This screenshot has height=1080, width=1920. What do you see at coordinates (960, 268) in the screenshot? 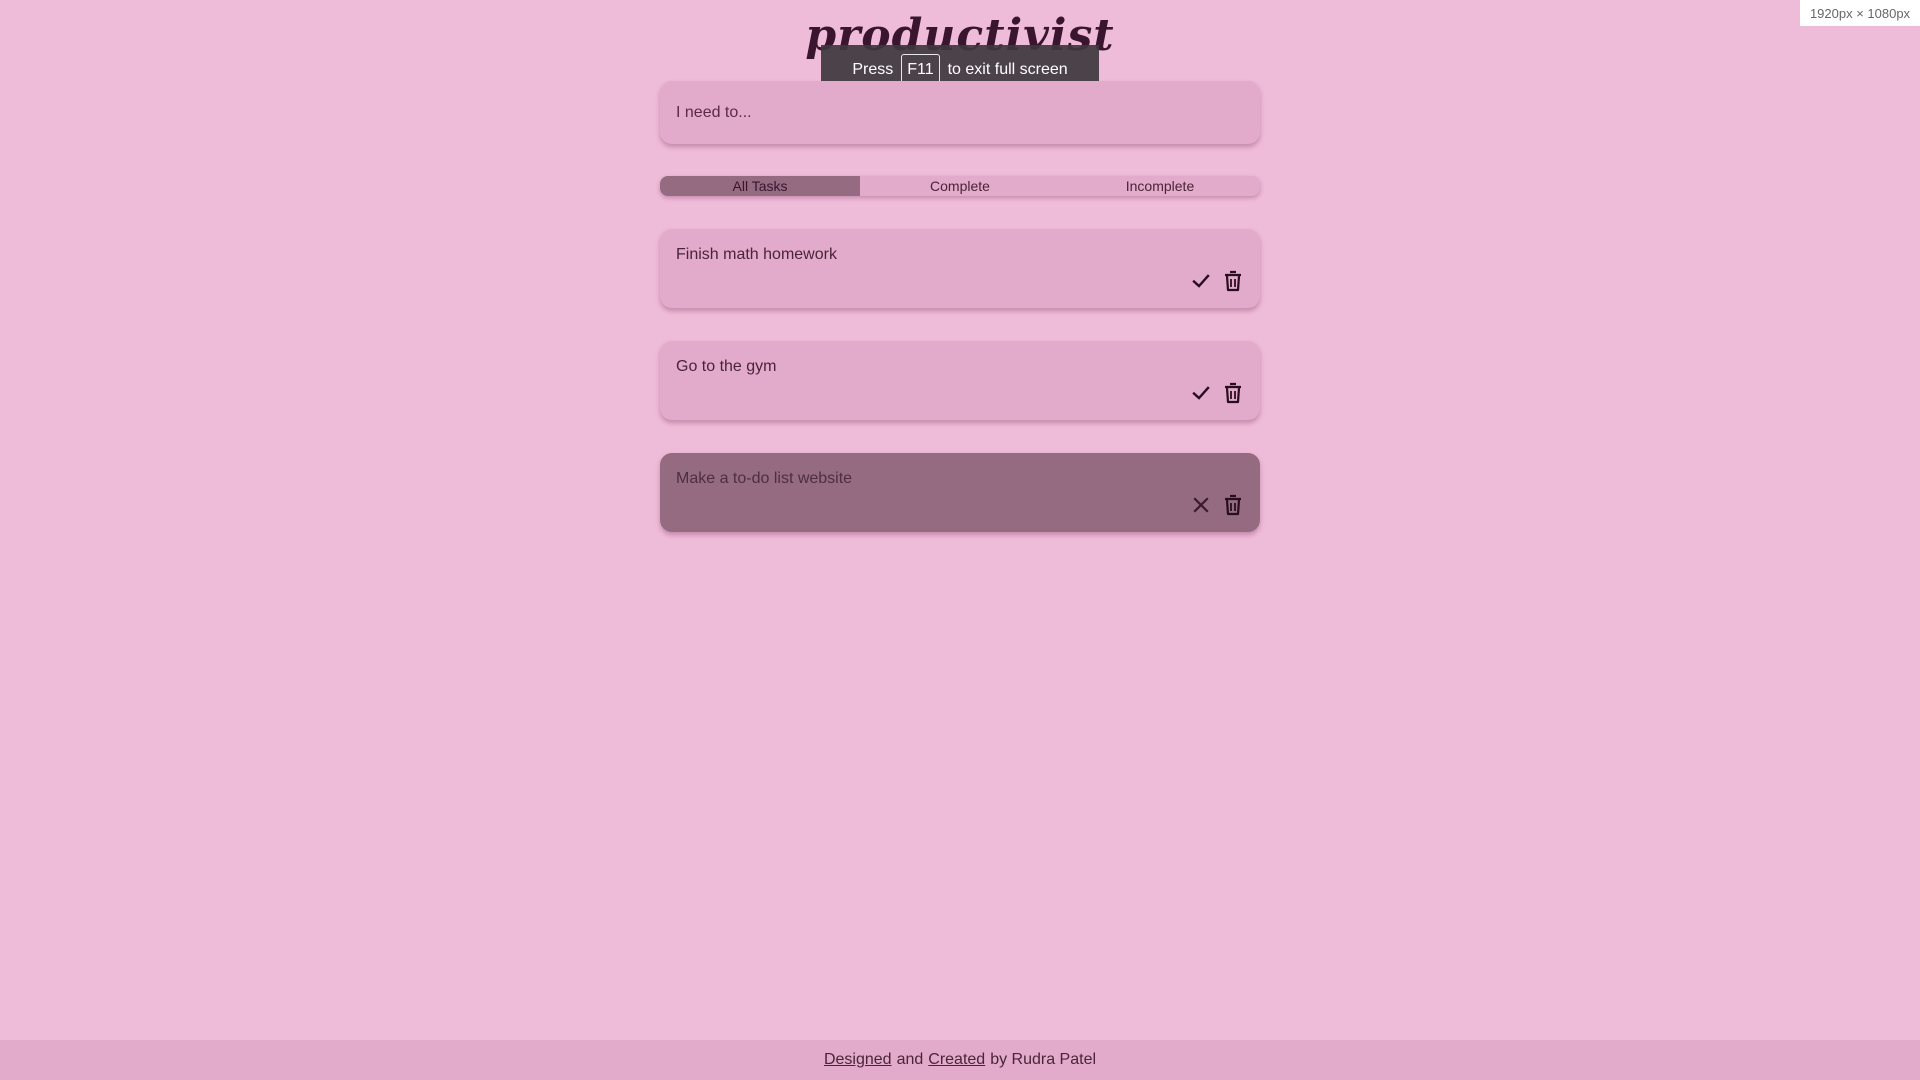
I see `task-card: Finish math homework` at bounding box center [960, 268].